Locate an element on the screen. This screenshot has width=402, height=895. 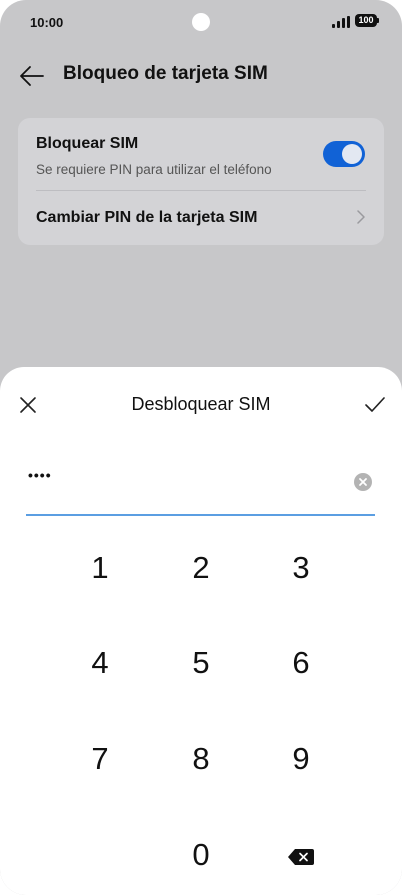
keypad-key-7: 7 is located at coordinates (100, 759).